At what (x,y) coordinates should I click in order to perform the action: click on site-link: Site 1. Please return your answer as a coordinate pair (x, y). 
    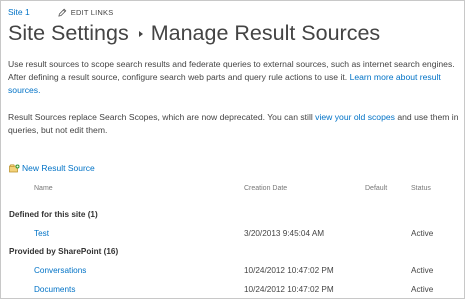
    Looking at the image, I should click on (19, 12).